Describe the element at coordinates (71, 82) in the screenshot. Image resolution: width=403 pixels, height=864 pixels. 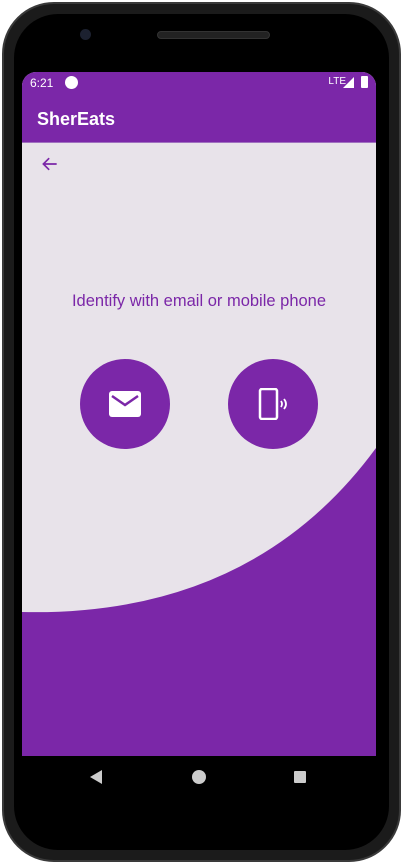
I see `notification-icon` at that location.